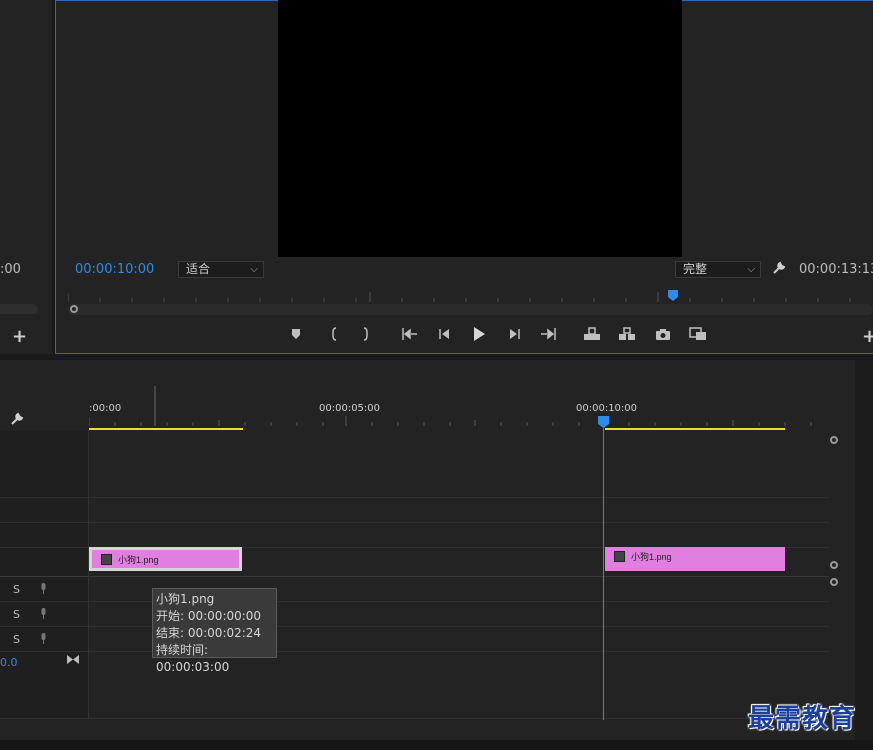 This screenshot has width=873, height=750. Describe the element at coordinates (698, 334) in the screenshot. I see `comparison-view-icon` at that location.